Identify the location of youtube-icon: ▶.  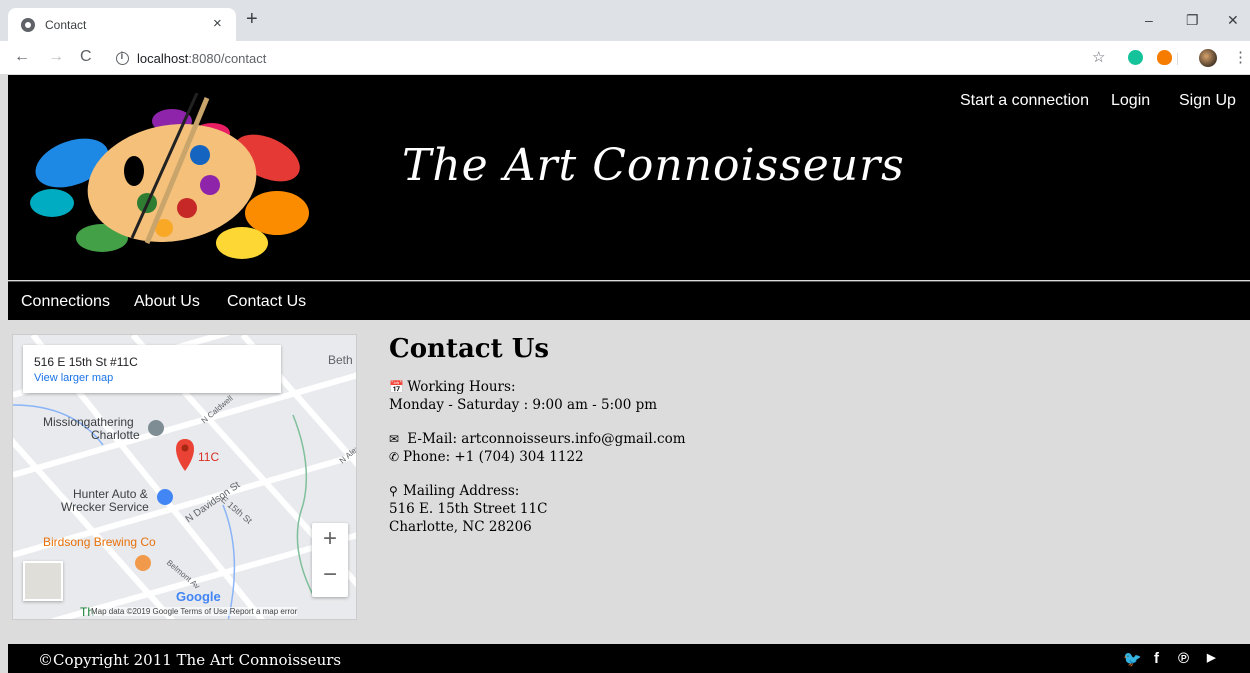
(1211, 657).